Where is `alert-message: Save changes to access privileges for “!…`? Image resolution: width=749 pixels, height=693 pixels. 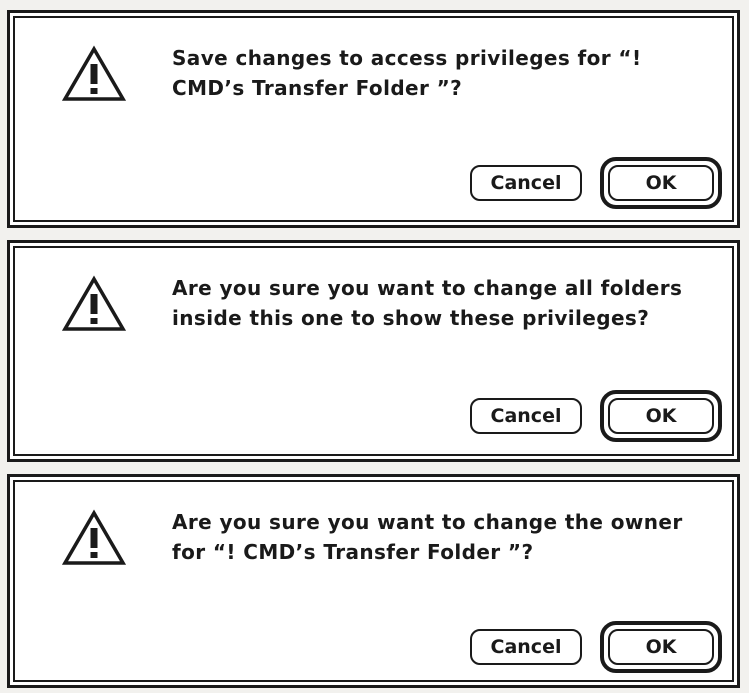 alert-message: Save changes to access privileges for “!… is located at coordinates (407, 73).